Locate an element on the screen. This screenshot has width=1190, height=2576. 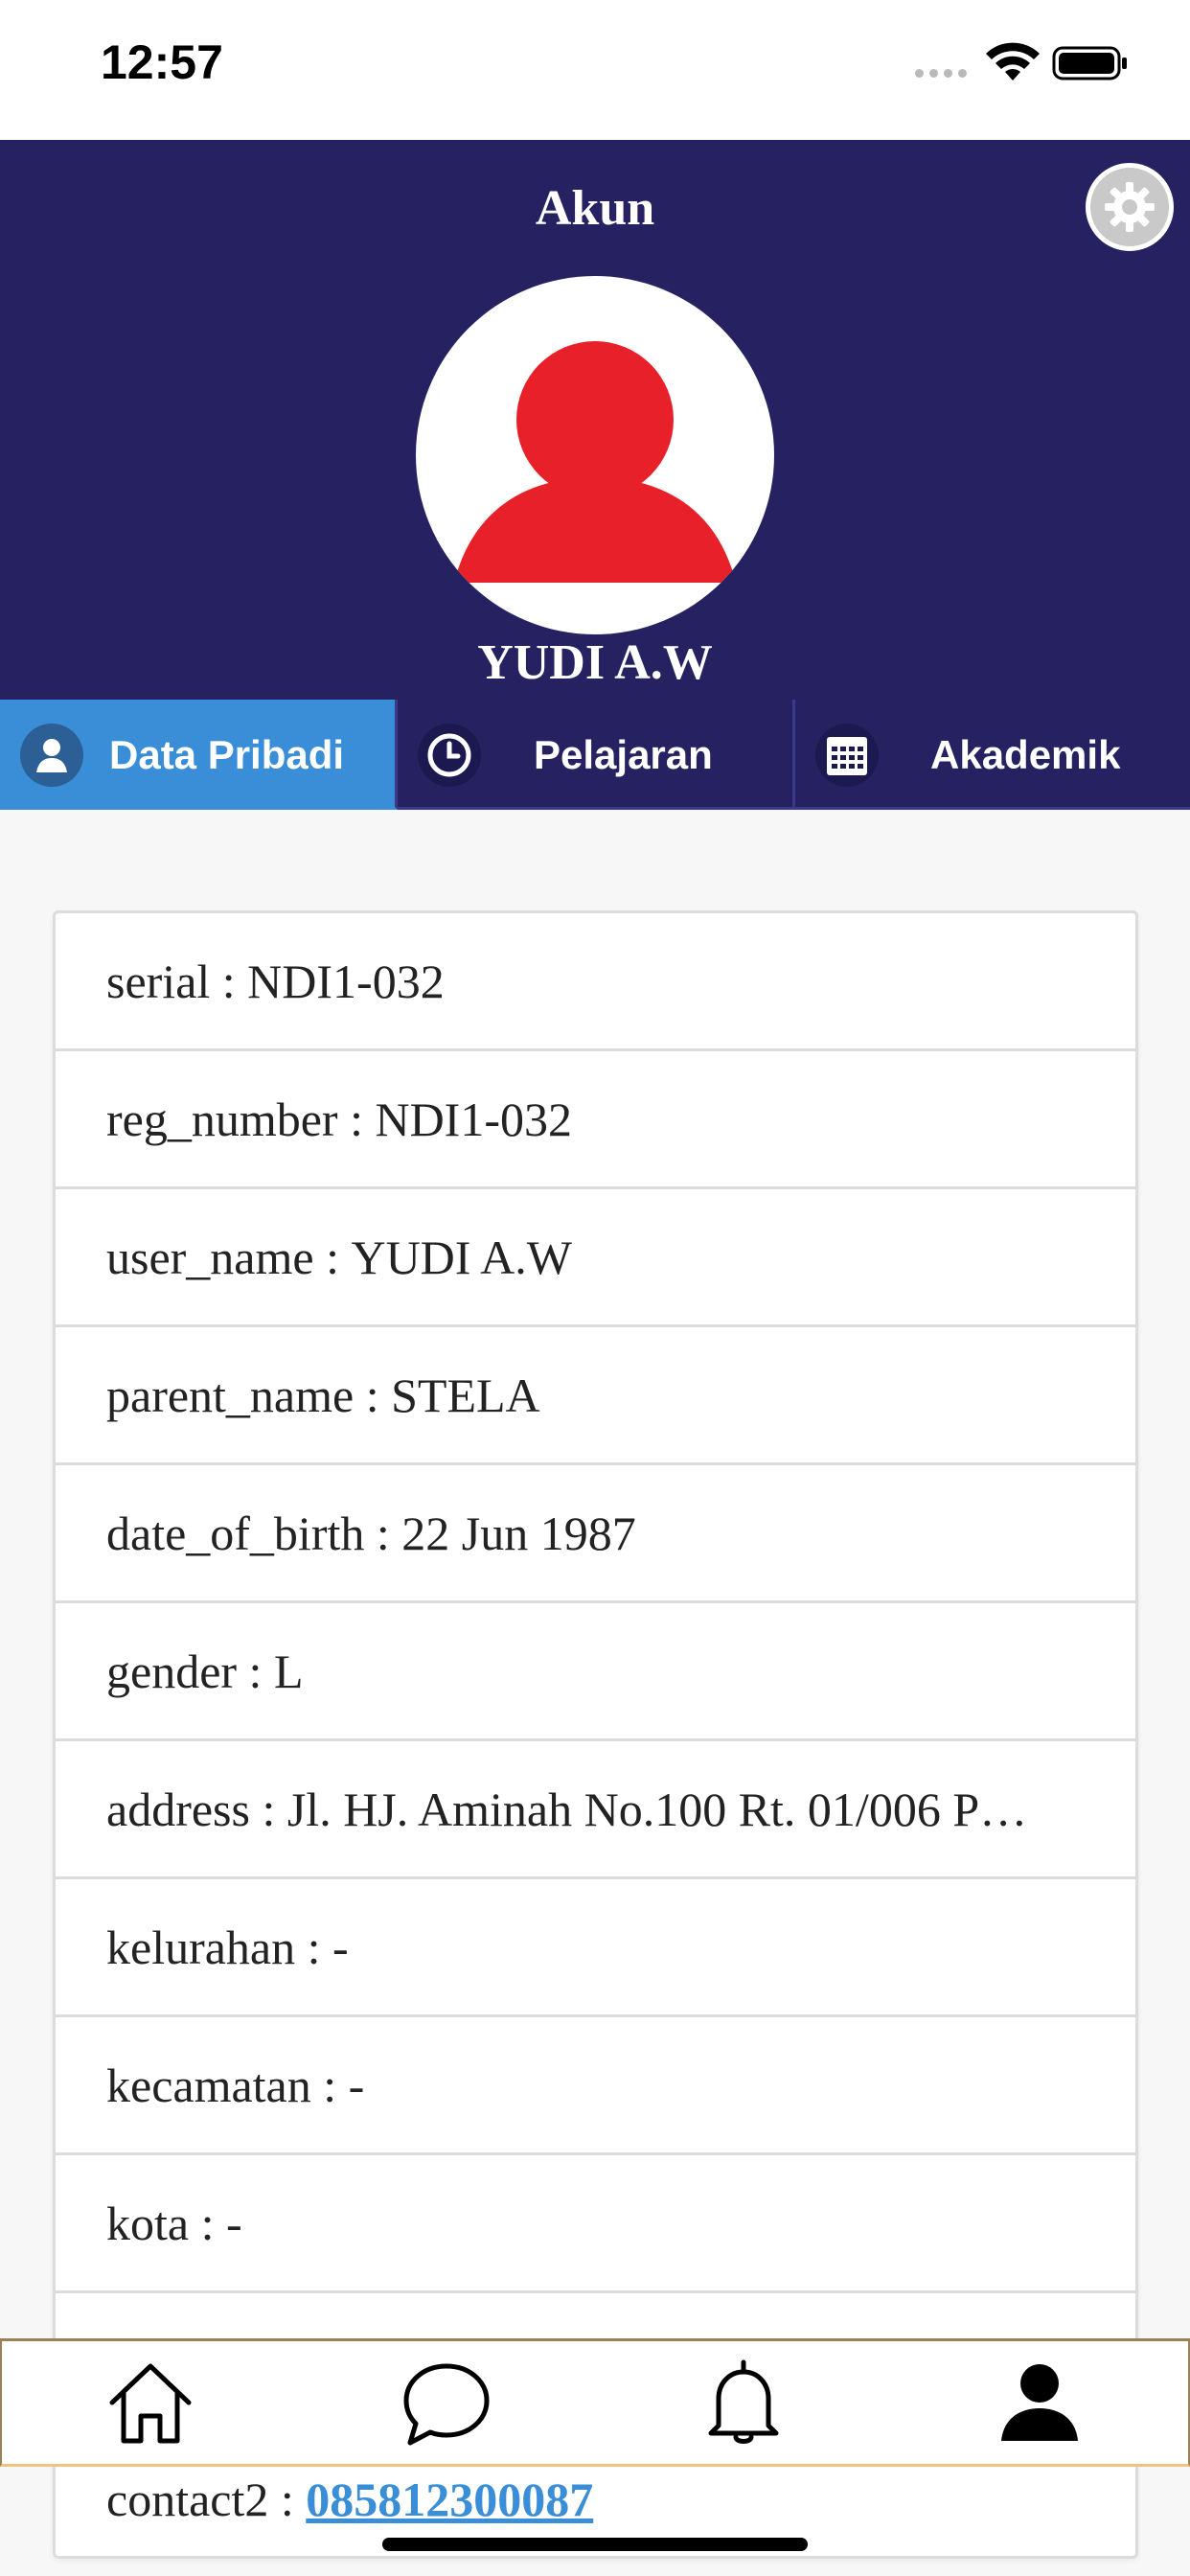
list-item-gender: gender :L is located at coordinates (595, 1672).